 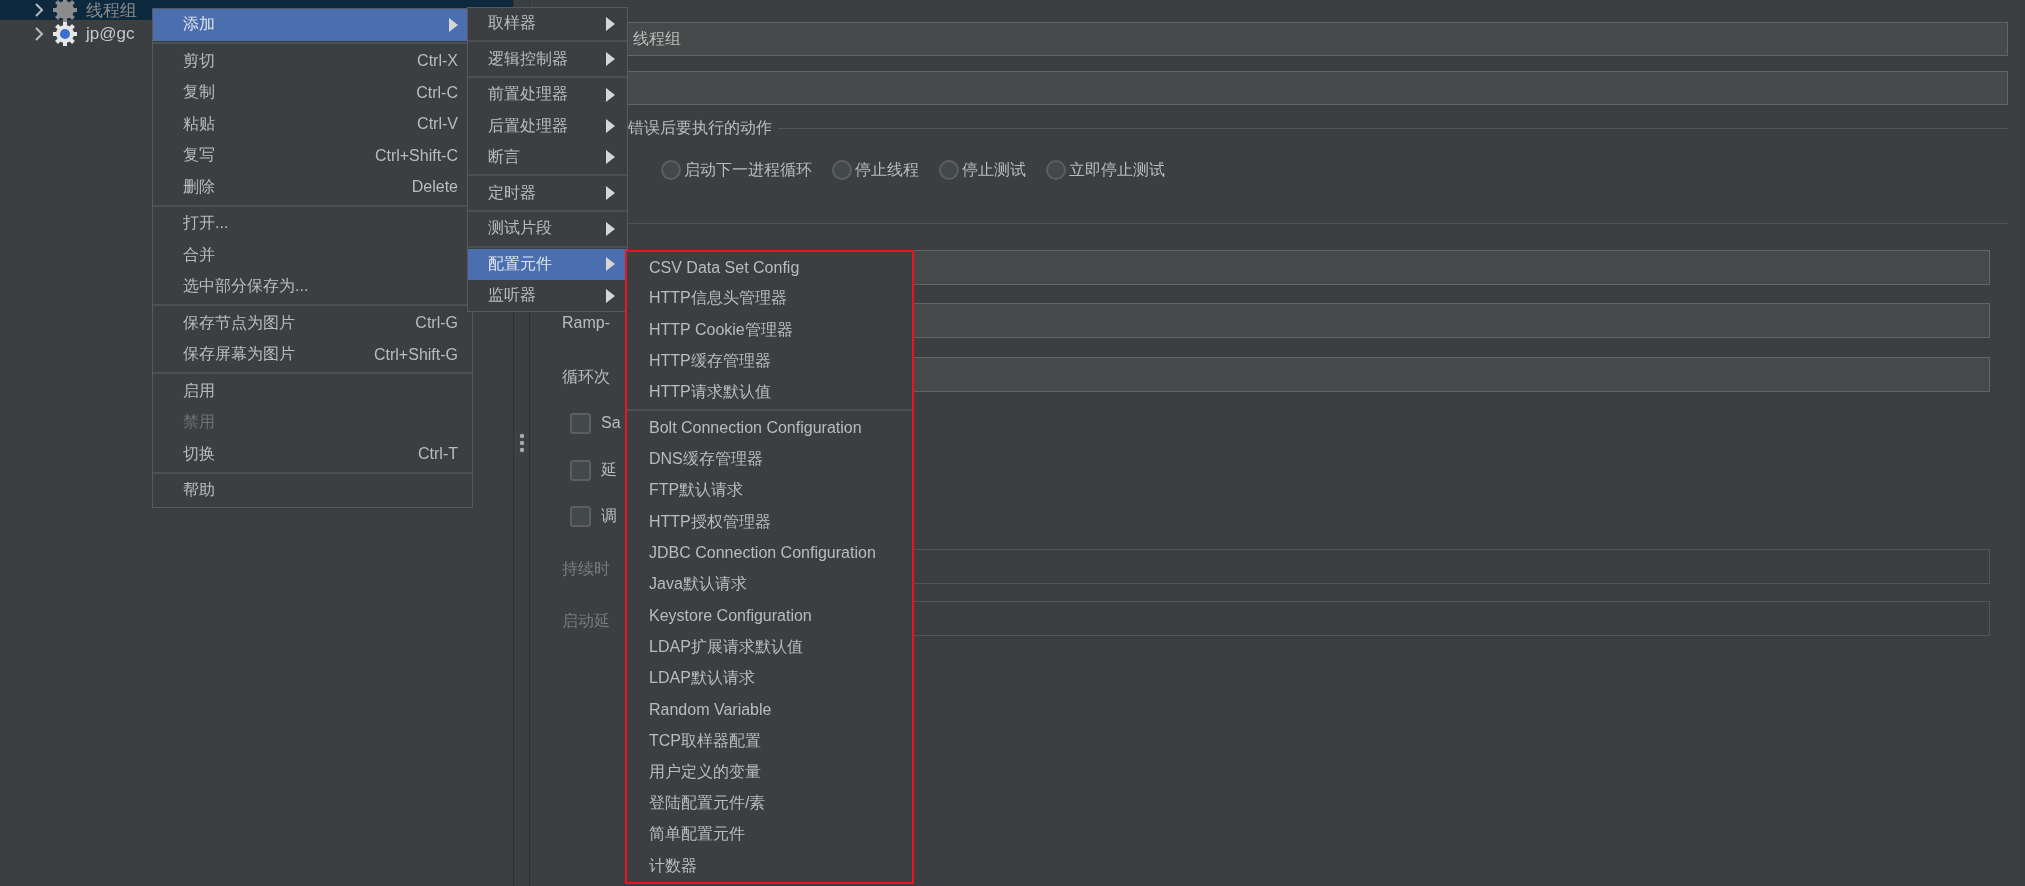 I want to click on shortcut-text: Ctrl-G, so click(x=436, y=323).